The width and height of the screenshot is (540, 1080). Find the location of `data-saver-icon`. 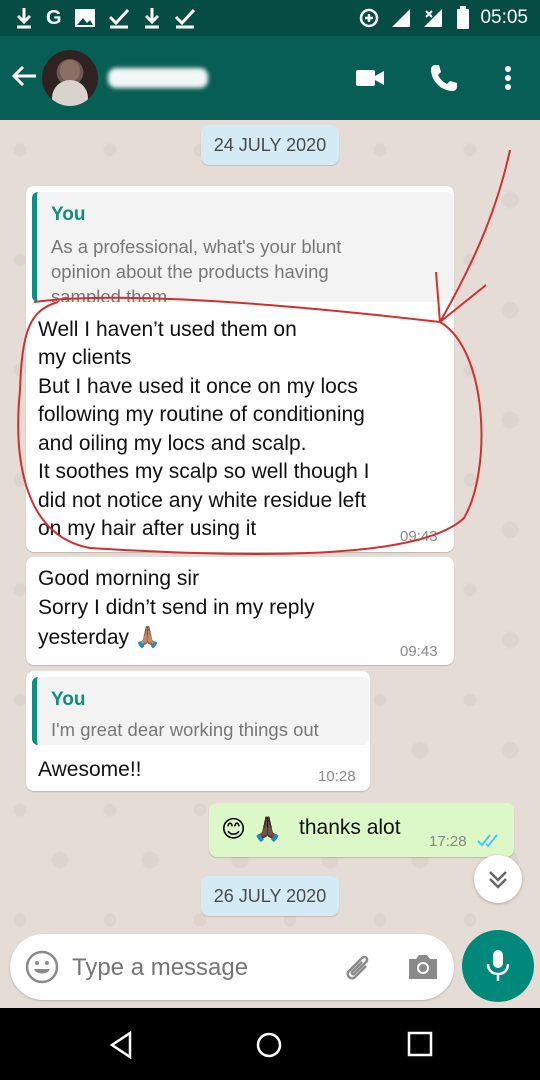

data-saver-icon is located at coordinates (369, 18).